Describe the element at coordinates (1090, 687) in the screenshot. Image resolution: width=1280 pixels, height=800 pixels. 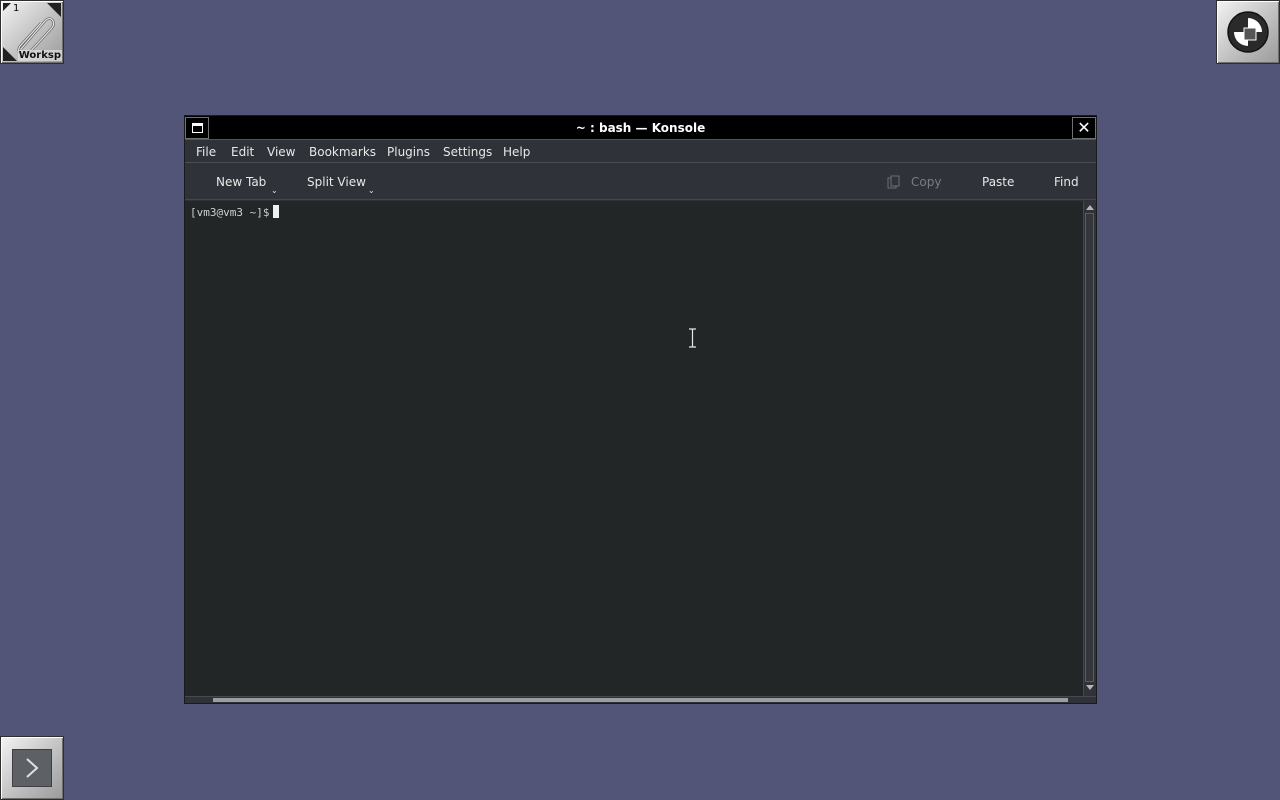
I see `scroll-down-arrow-icon` at that location.